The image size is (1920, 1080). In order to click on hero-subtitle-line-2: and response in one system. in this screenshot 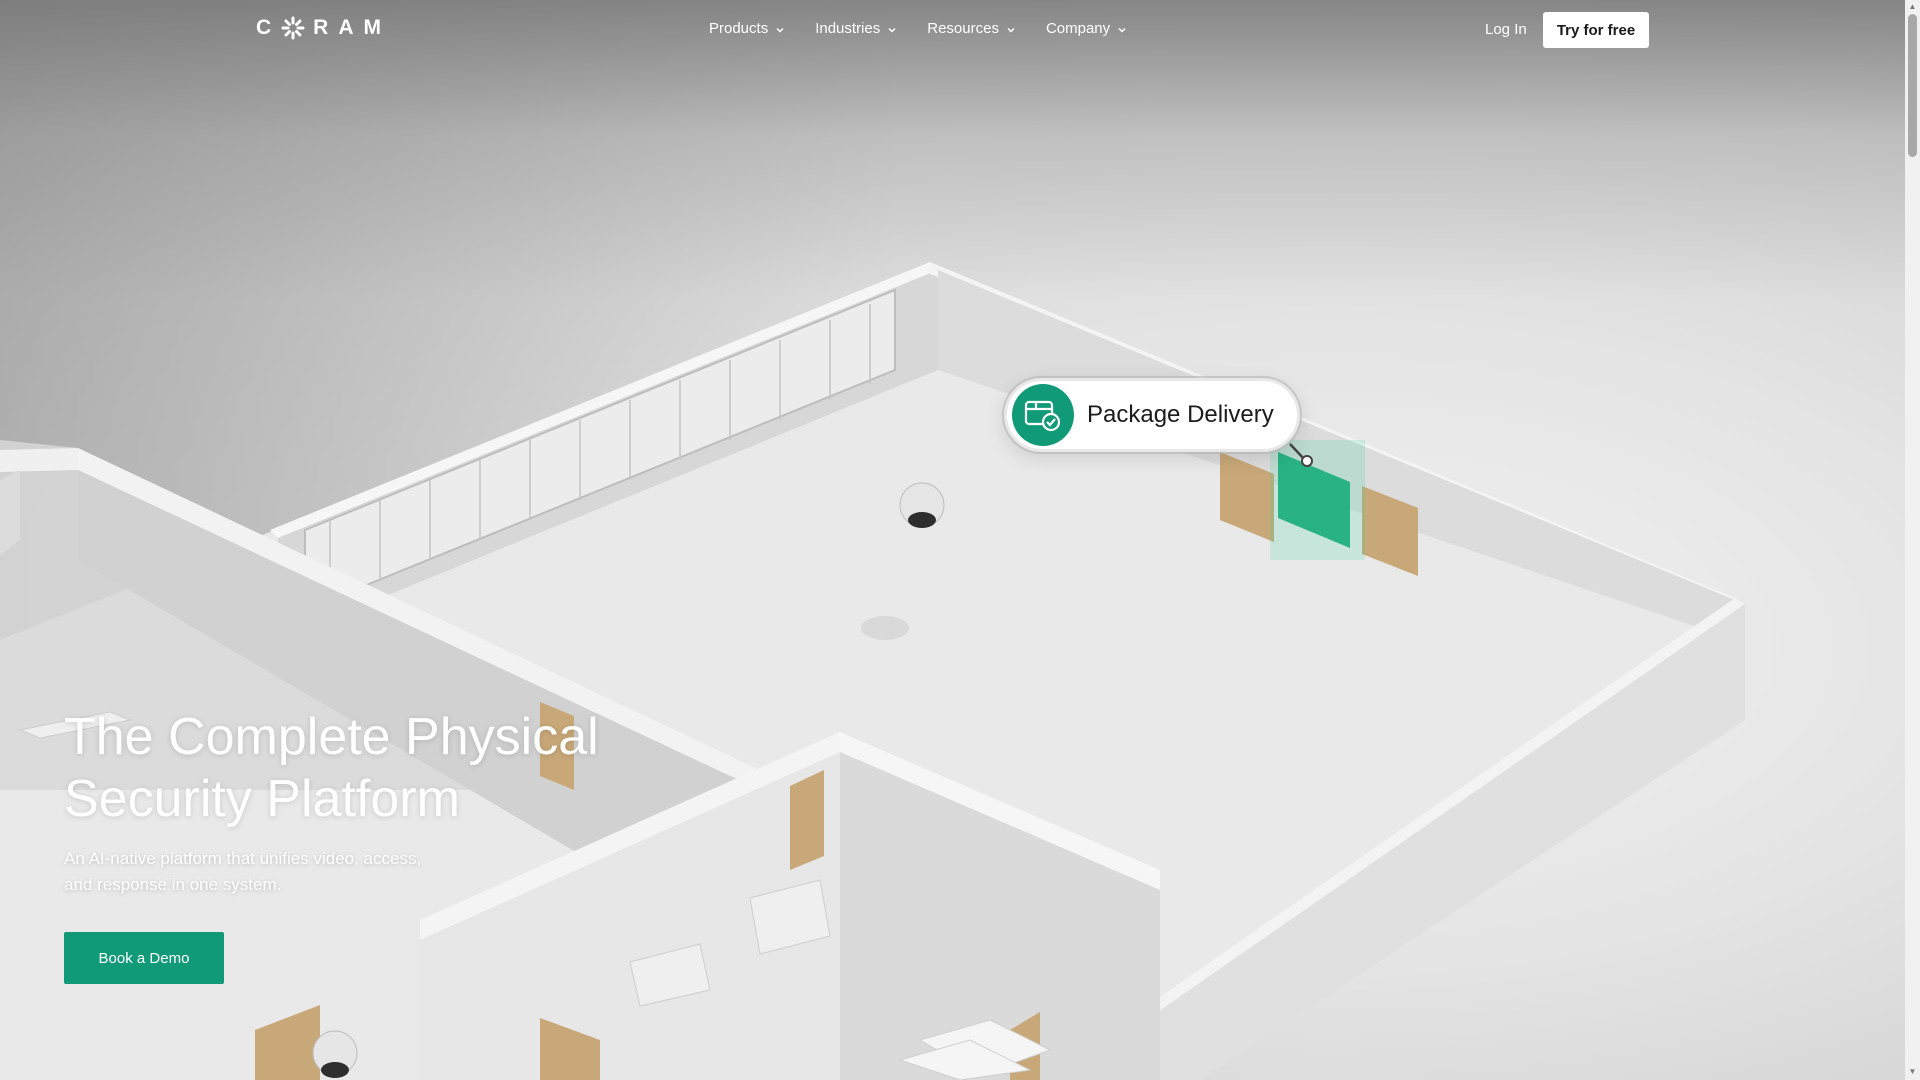, I will do `click(173, 884)`.